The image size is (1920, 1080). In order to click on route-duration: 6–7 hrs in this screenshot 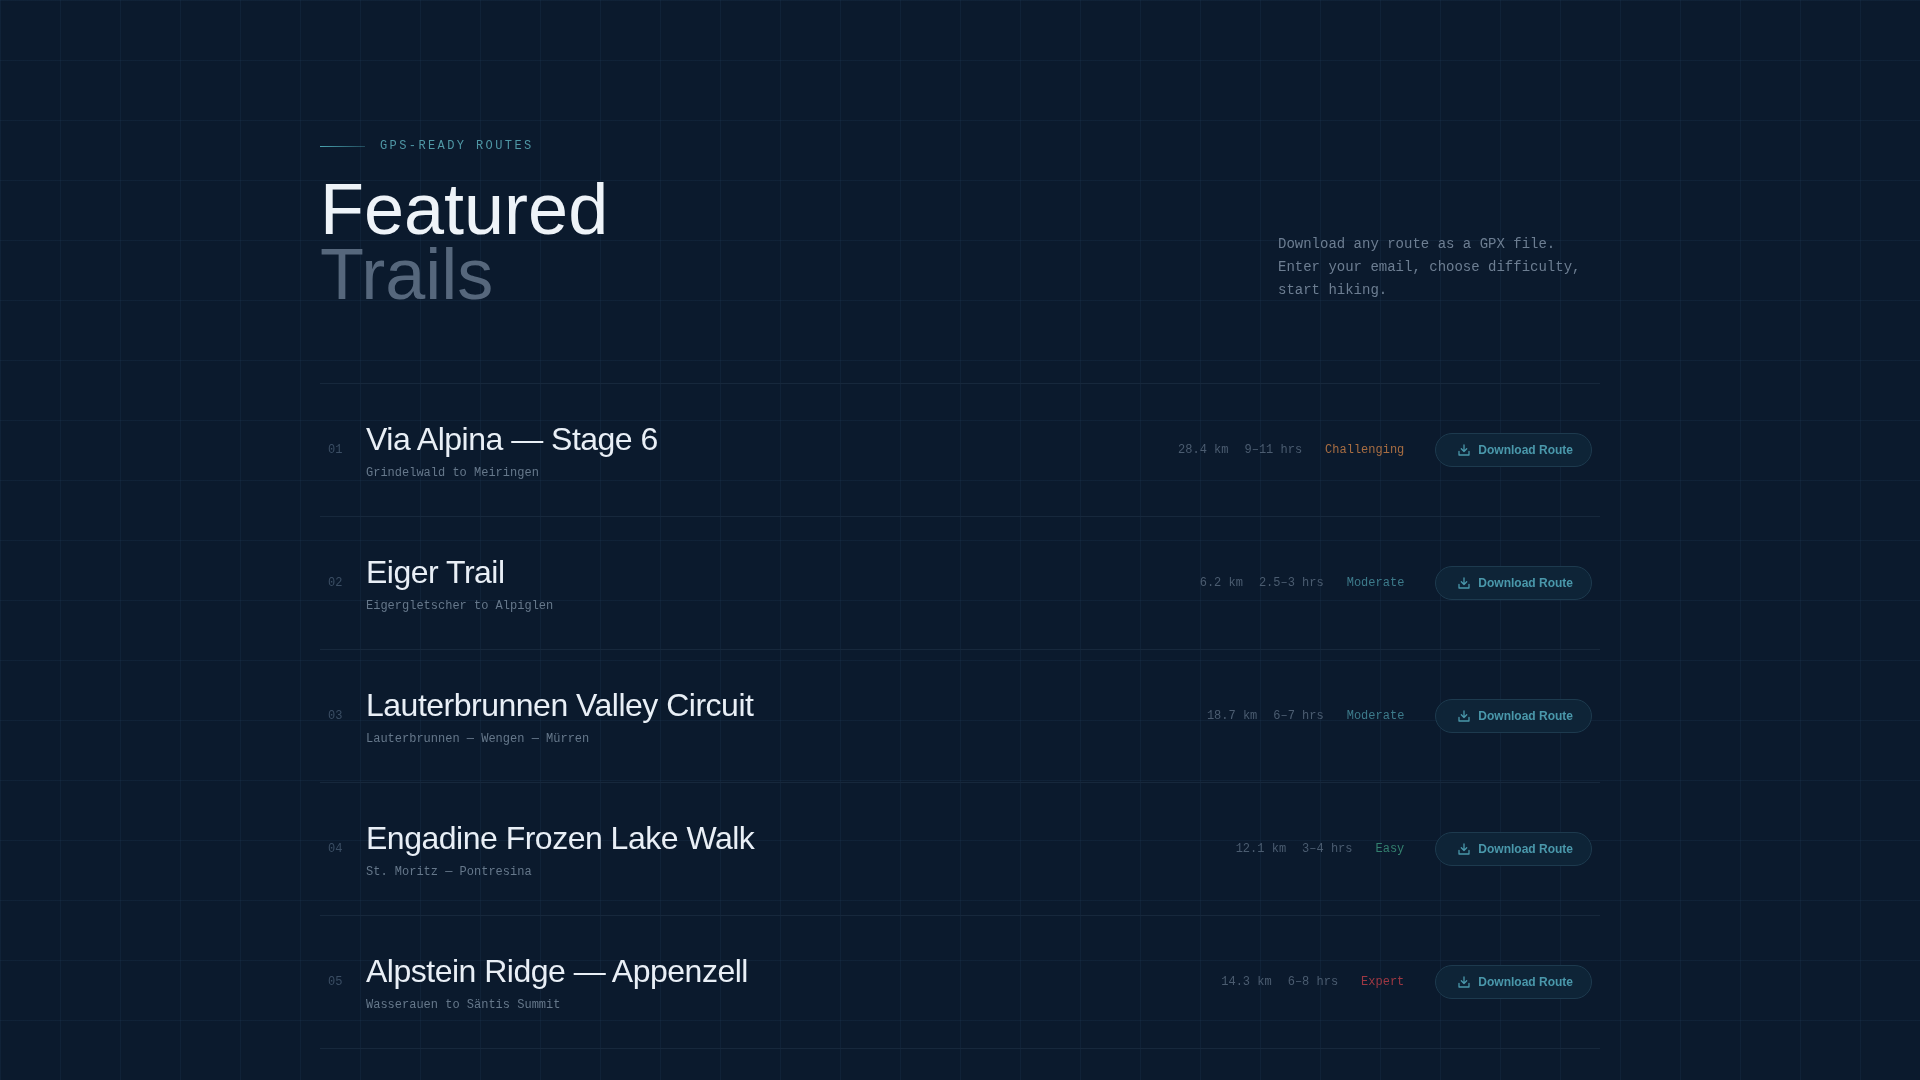, I will do `click(1298, 716)`.